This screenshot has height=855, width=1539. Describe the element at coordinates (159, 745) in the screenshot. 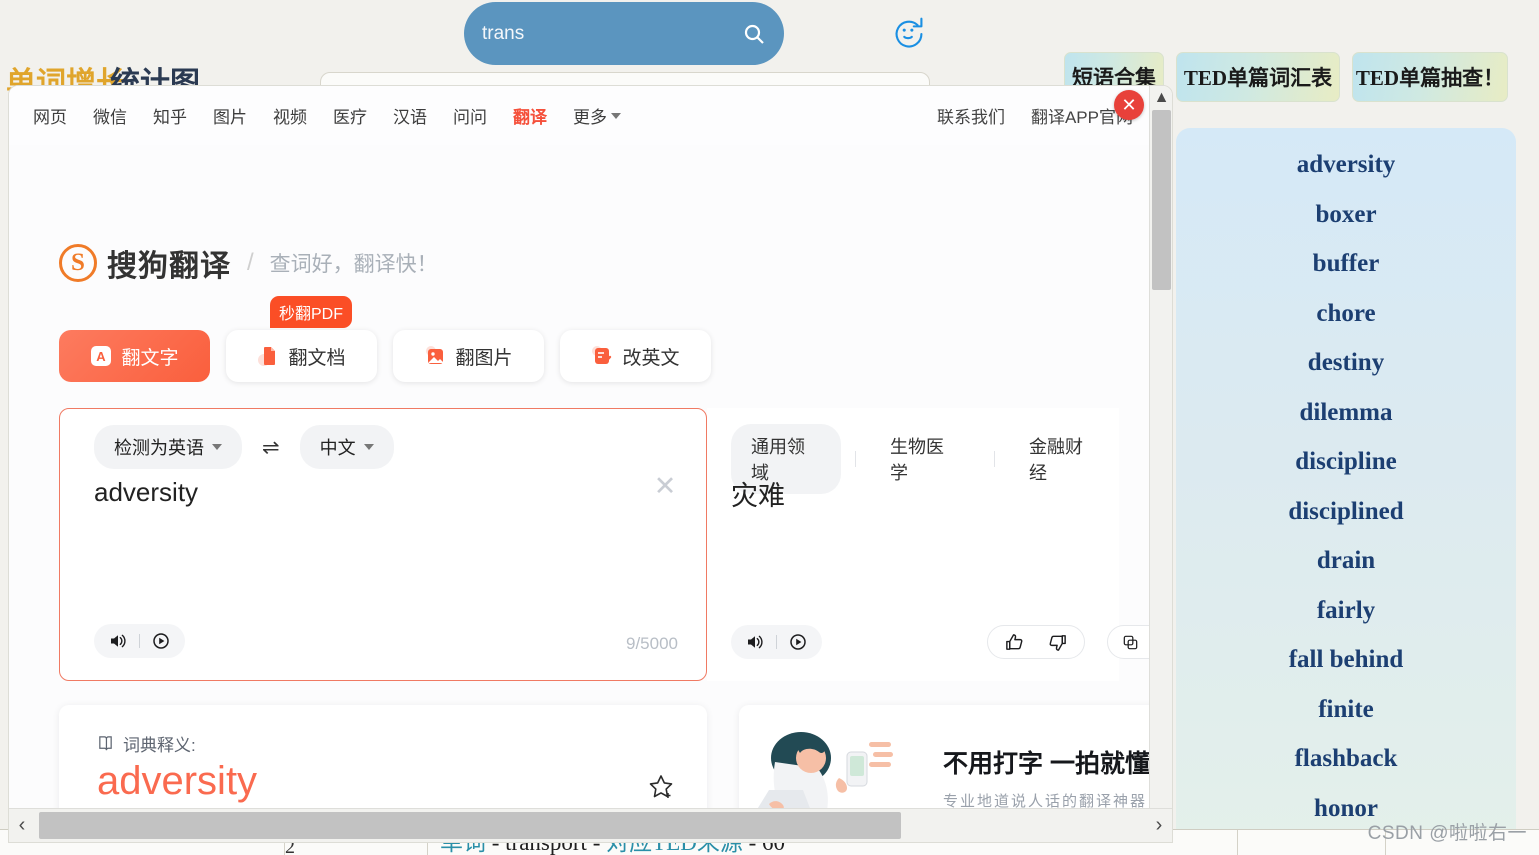

I see `dictionary-label: 词典释义:` at that location.